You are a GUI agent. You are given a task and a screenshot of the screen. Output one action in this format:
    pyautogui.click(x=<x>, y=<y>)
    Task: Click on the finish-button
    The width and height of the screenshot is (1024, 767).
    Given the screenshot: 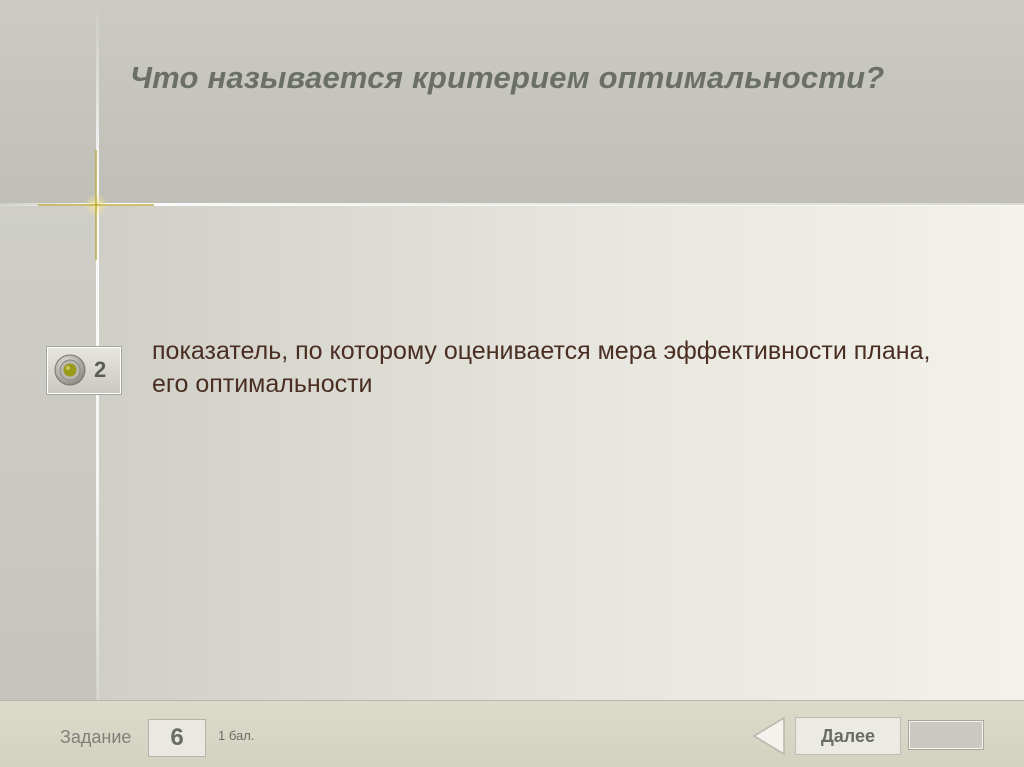 What is the action you would take?
    pyautogui.click(x=946, y=735)
    